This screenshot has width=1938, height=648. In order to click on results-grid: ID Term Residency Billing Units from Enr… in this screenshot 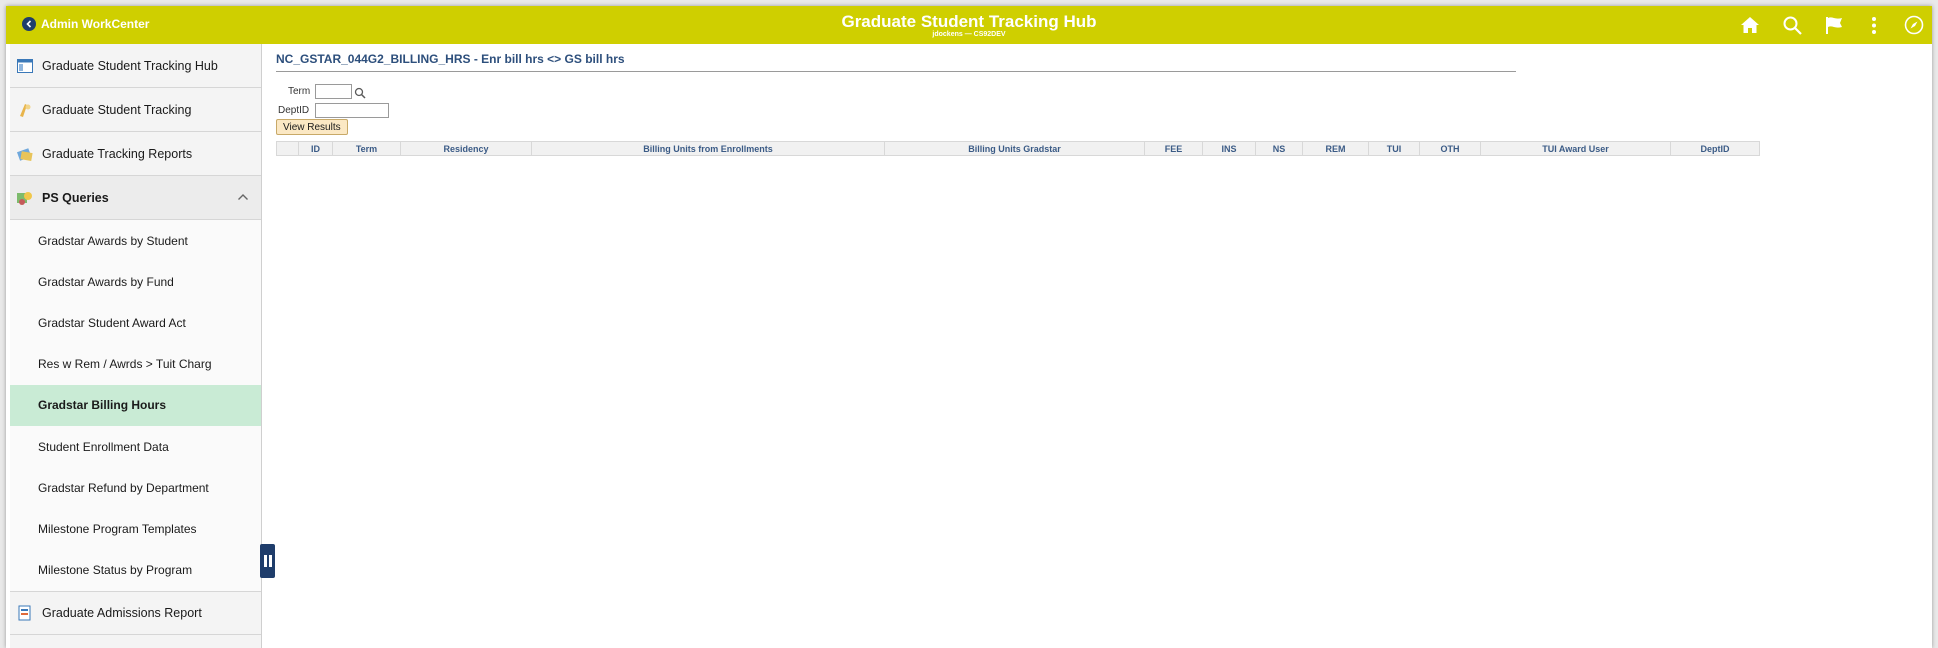, I will do `click(1018, 148)`.